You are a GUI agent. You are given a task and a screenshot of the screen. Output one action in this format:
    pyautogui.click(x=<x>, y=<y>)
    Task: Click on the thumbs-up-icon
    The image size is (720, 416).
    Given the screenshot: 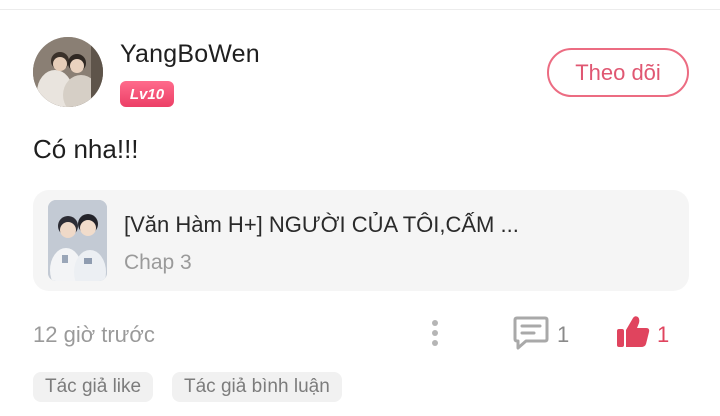 What is the action you would take?
    pyautogui.click(x=633, y=332)
    